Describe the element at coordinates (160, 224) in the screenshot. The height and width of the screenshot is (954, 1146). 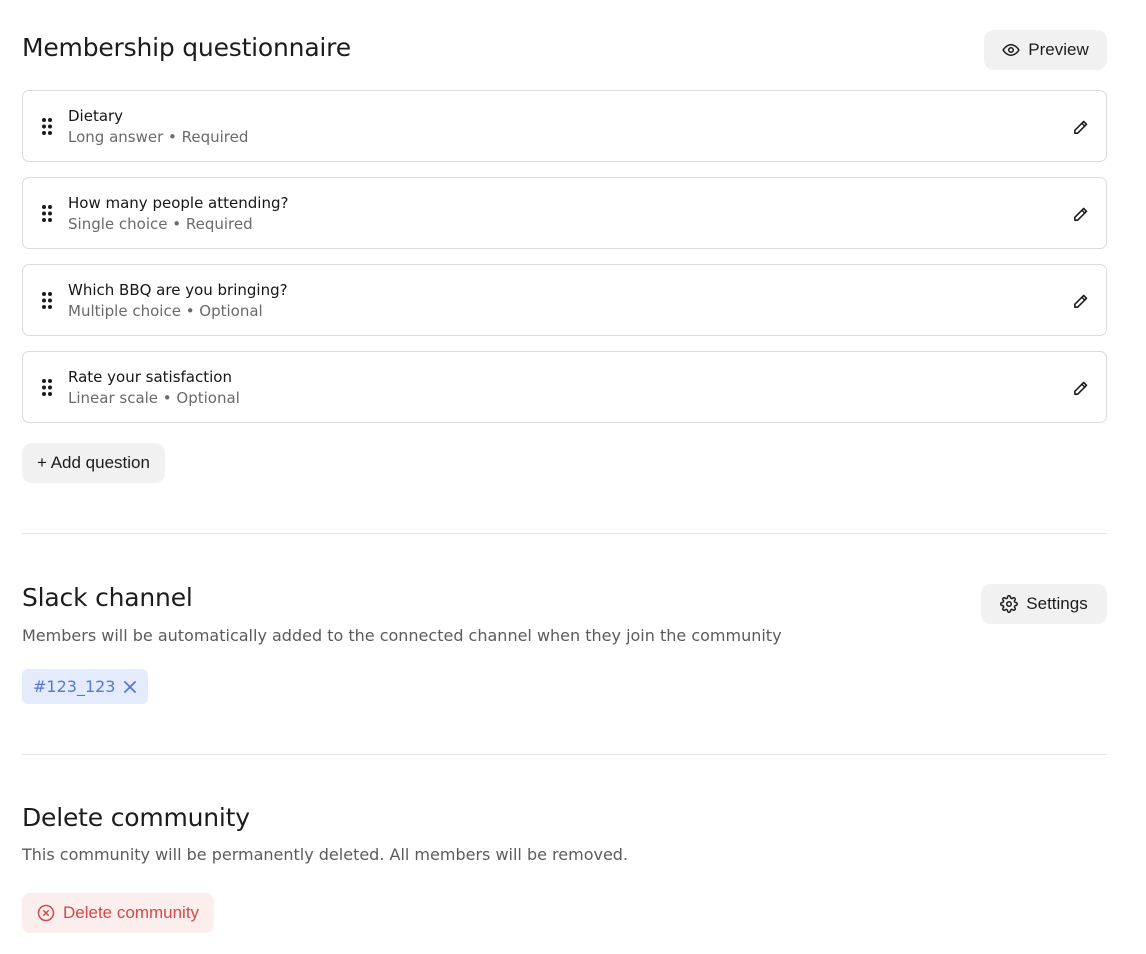
I see `question-subtitle: Single choice • Required` at that location.